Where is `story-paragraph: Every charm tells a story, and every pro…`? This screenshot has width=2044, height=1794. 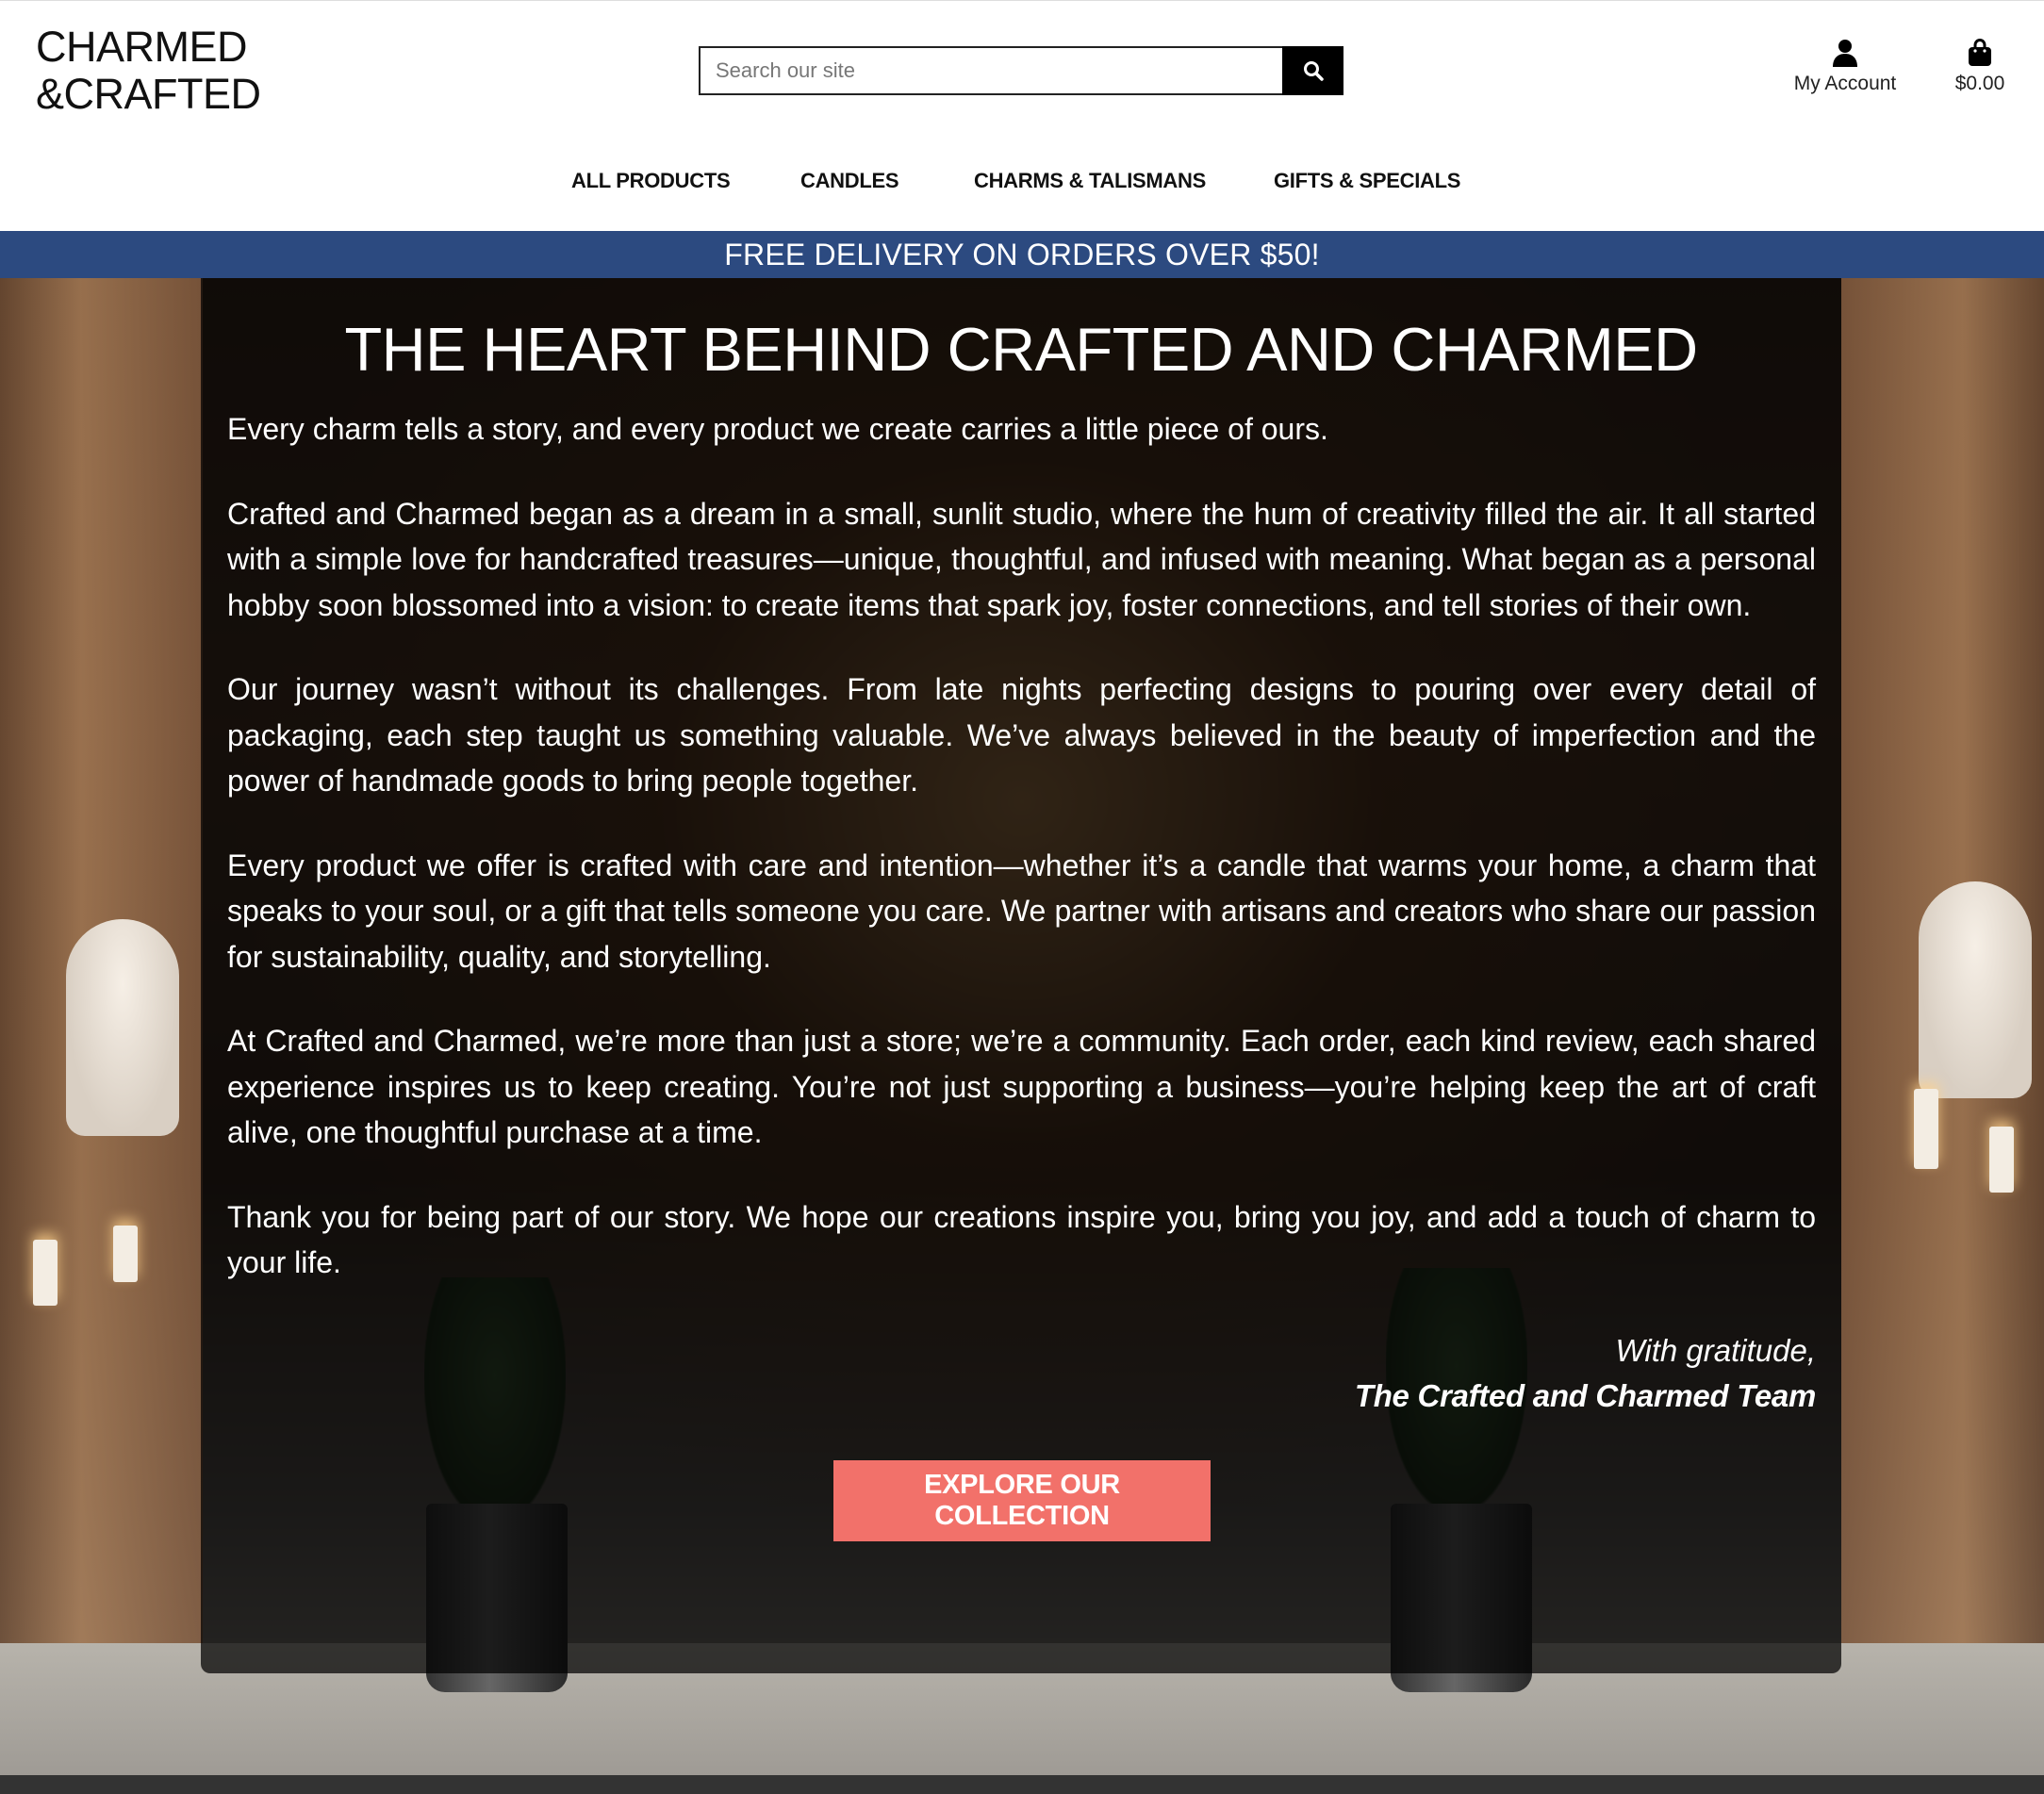
story-paragraph: Every charm tells a story, and every pro… is located at coordinates (778, 429).